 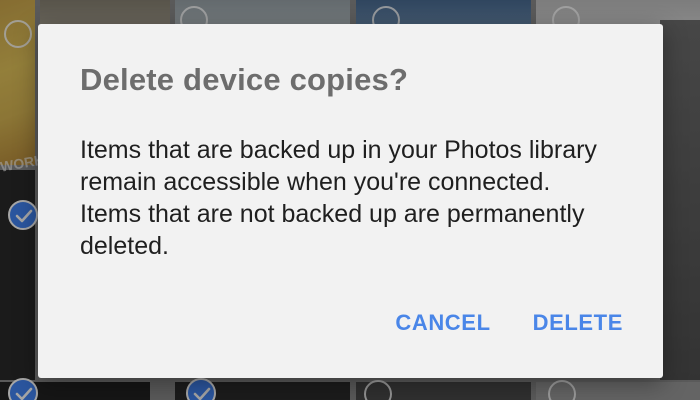 What do you see at coordinates (578, 323) in the screenshot?
I see `delete-button: DELETE` at bounding box center [578, 323].